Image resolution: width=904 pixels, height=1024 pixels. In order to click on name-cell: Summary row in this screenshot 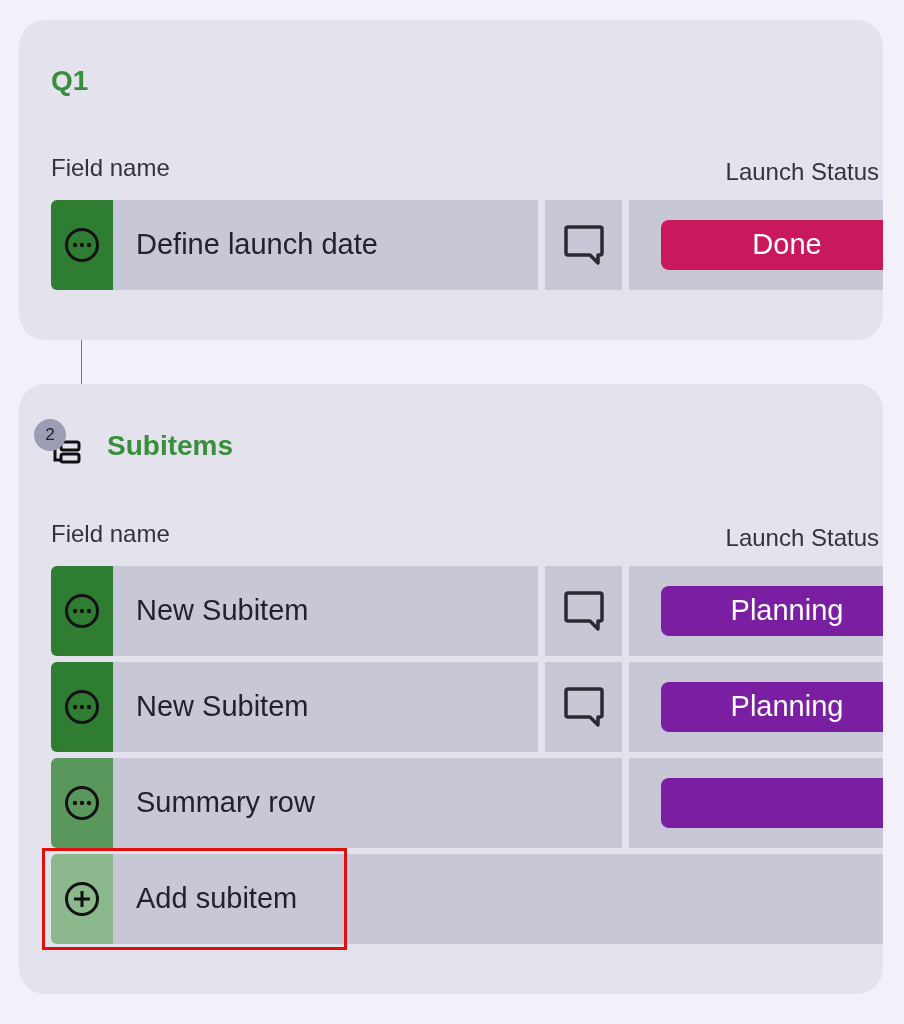, I will do `click(367, 803)`.